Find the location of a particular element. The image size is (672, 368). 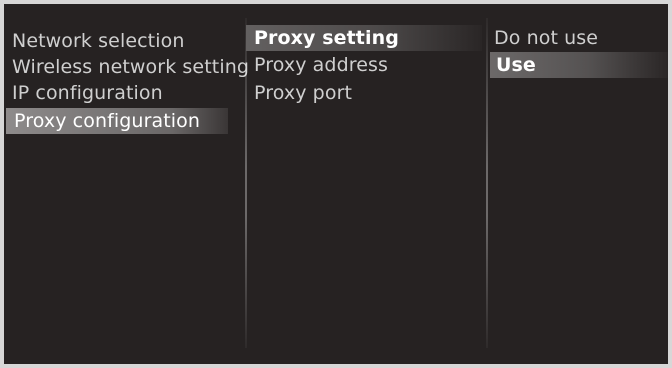

option-use: Use is located at coordinates (579, 65).